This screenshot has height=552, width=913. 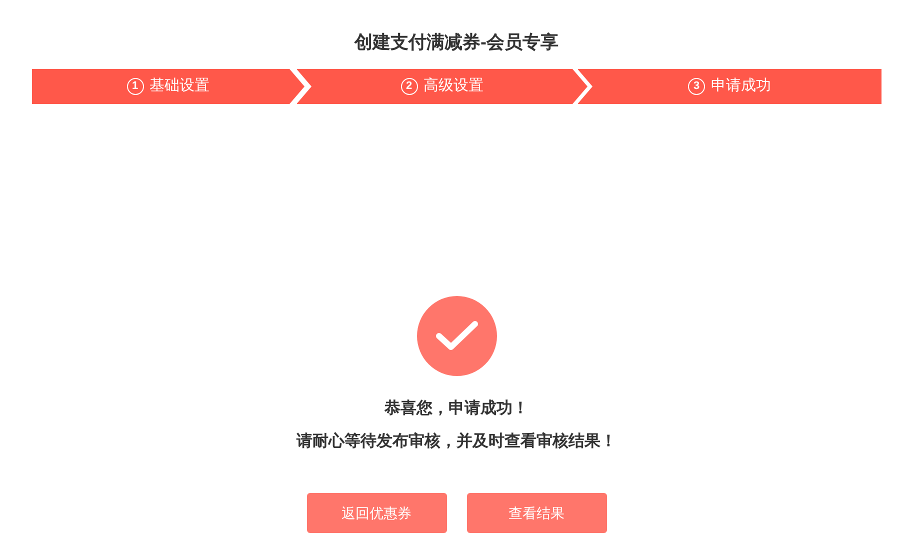 I want to click on step-number: 1, so click(x=135, y=86).